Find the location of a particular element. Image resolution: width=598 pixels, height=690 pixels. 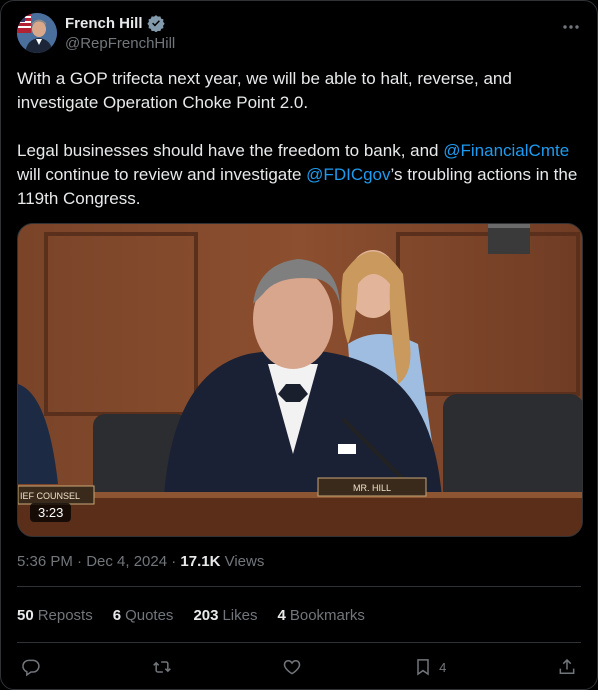

heart-icon is located at coordinates (292, 667).